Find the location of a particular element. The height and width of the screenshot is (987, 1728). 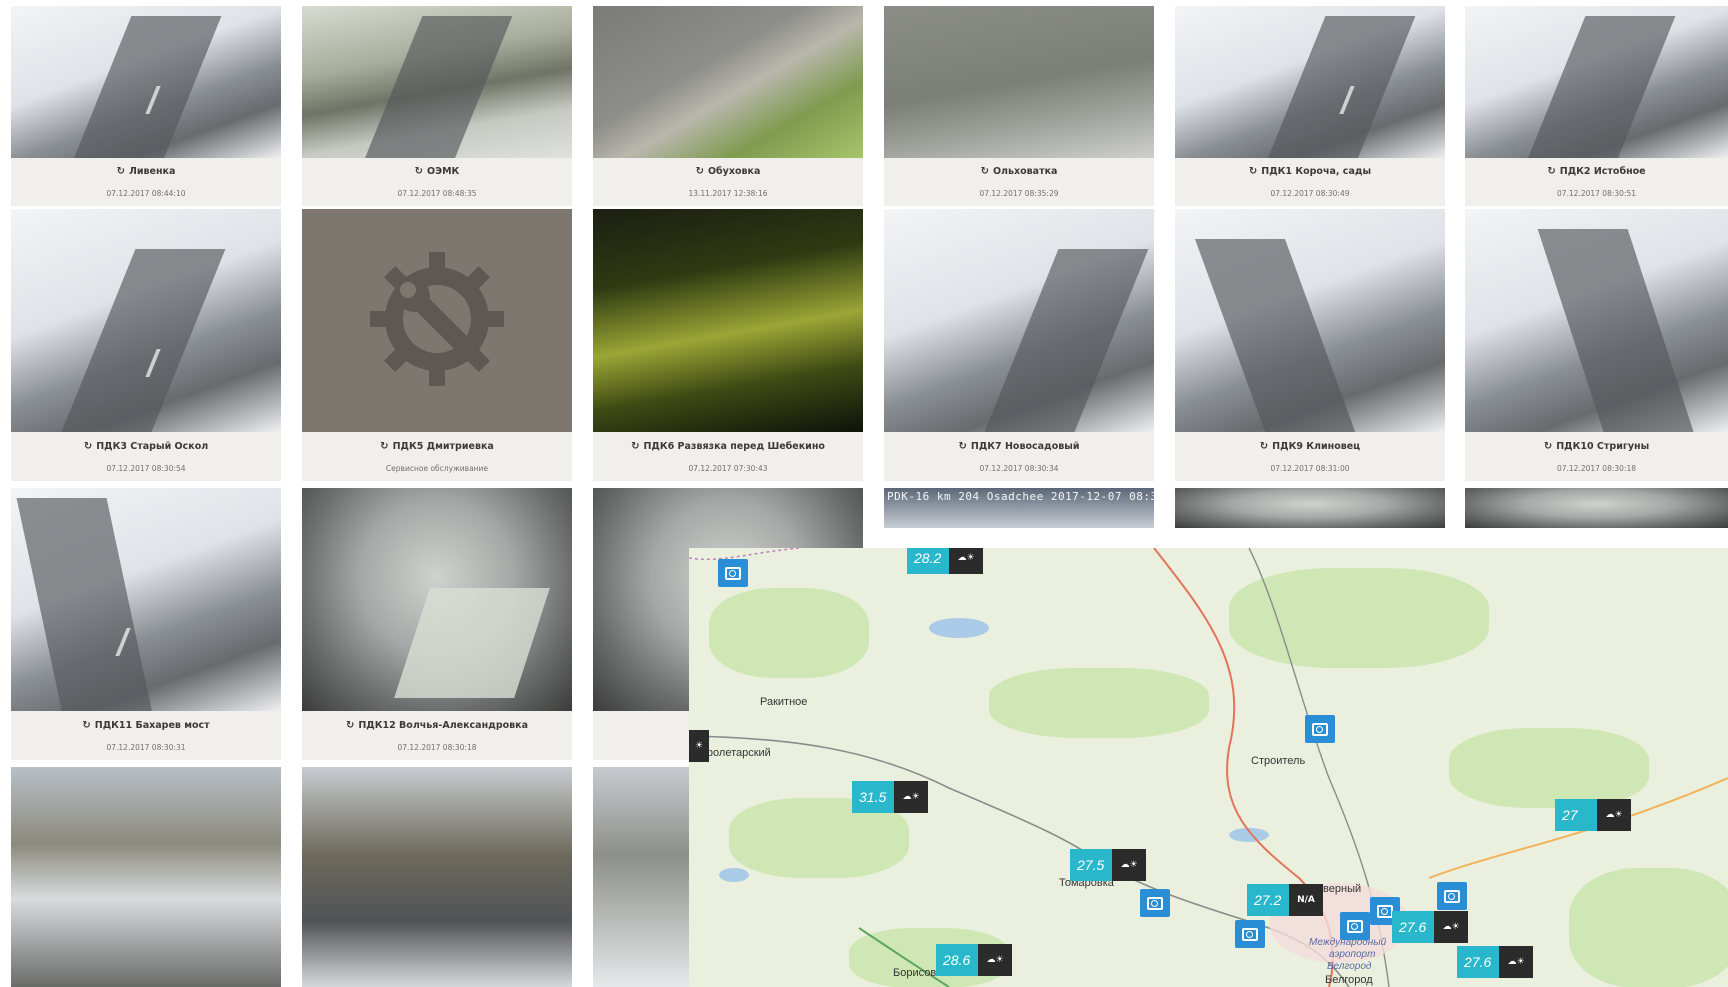

temperature-value: 28.2 is located at coordinates (928, 561).